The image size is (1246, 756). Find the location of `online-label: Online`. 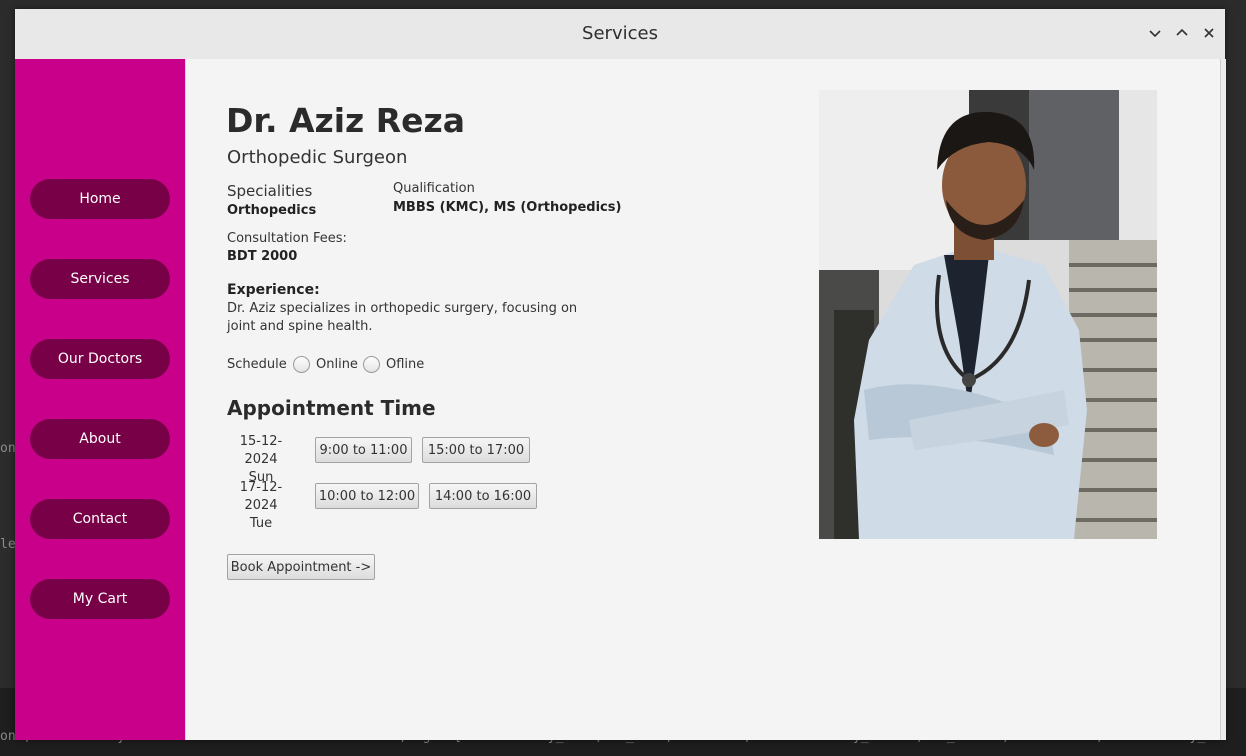

online-label: Online is located at coordinates (337, 364).